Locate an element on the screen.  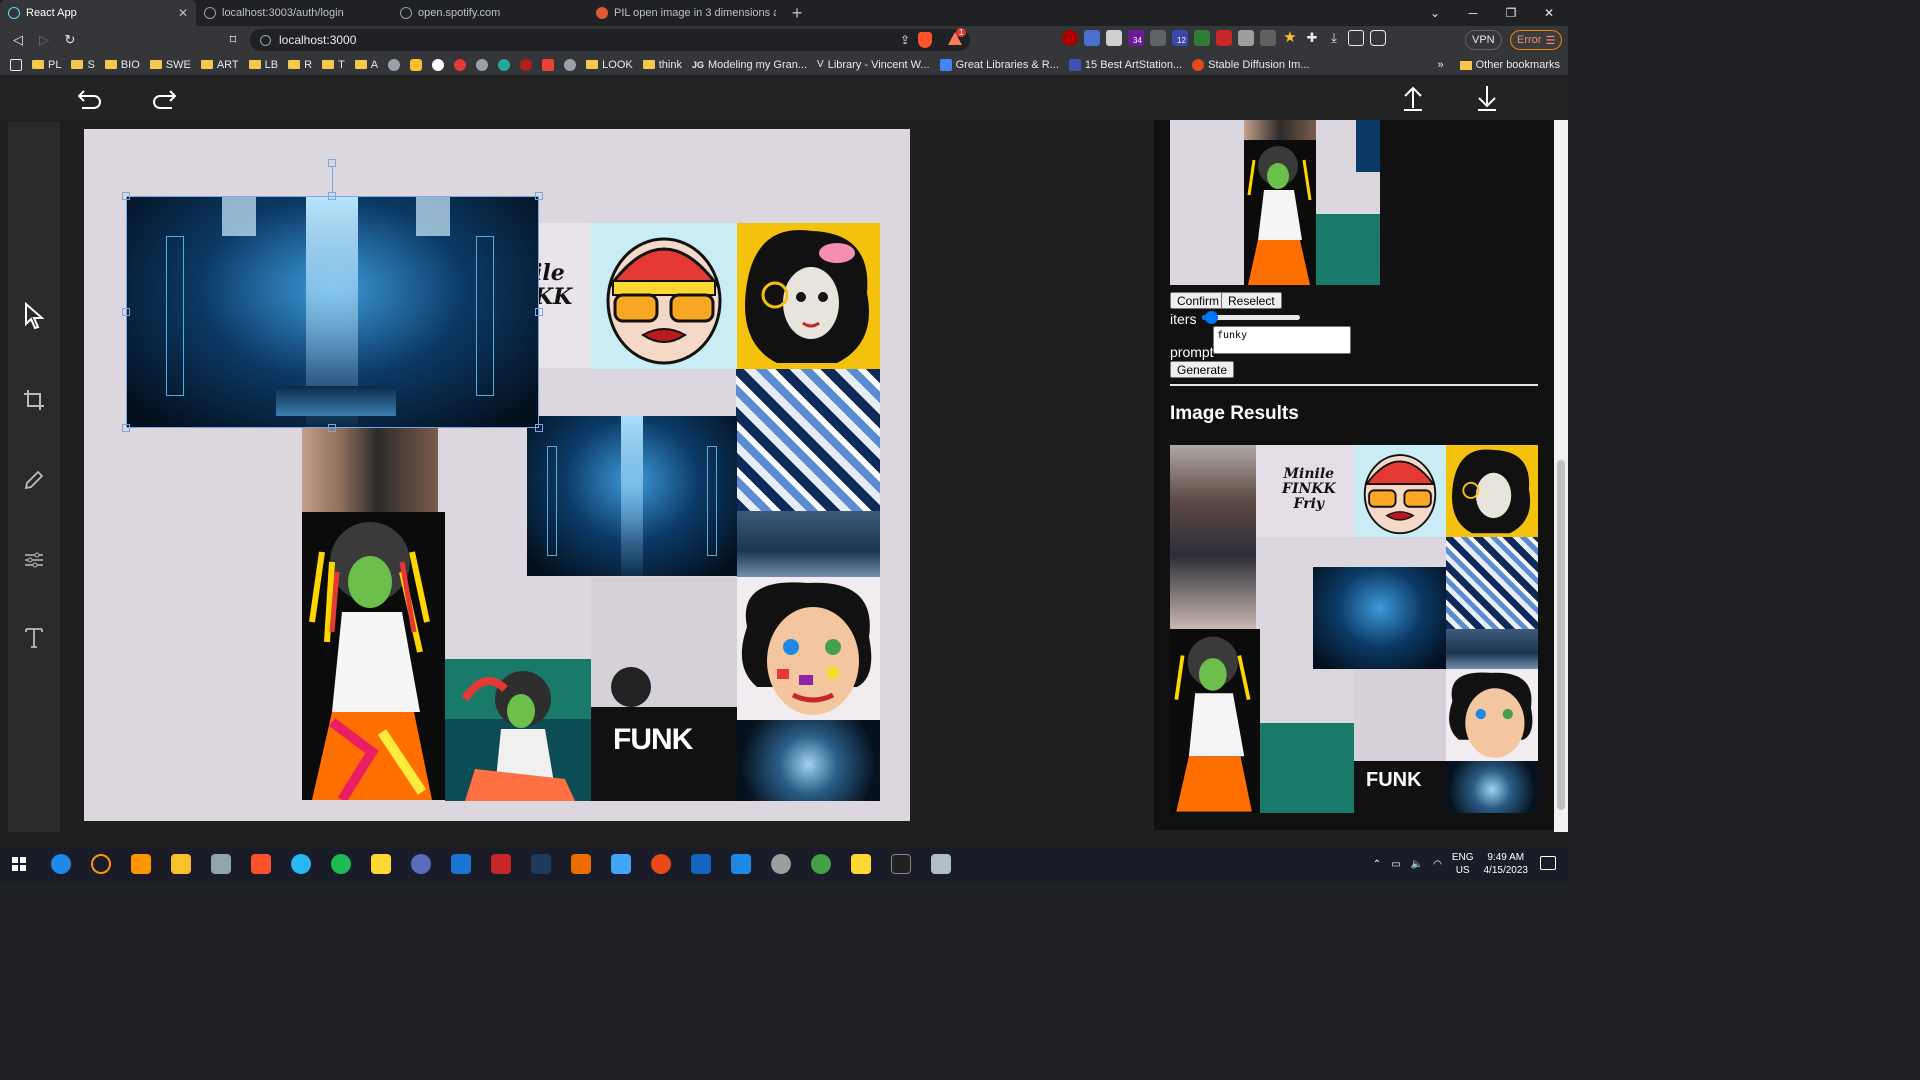
bookmark-r: R is located at coordinates (300, 65).